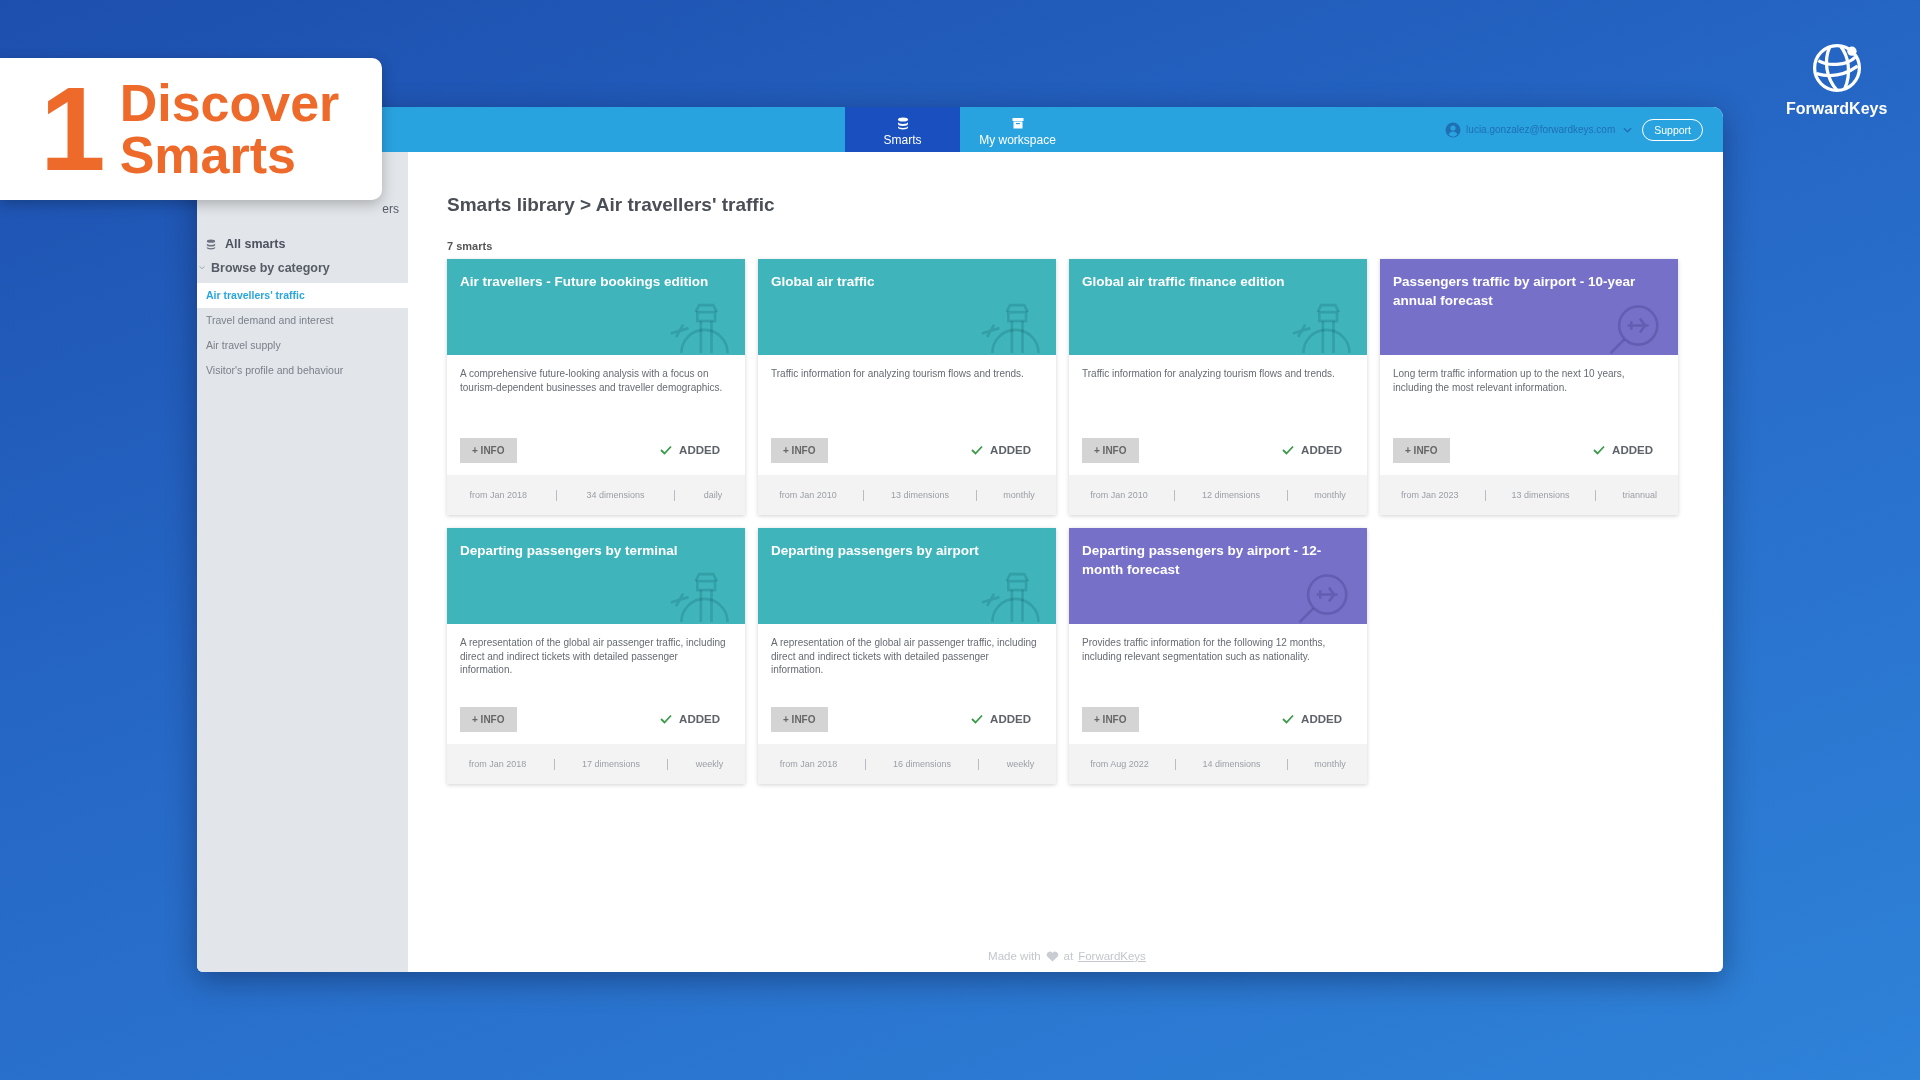 Image resolution: width=1920 pixels, height=1080 pixels. Describe the element at coordinates (1837, 109) in the screenshot. I see `brand-name: ForwardKeys` at that location.